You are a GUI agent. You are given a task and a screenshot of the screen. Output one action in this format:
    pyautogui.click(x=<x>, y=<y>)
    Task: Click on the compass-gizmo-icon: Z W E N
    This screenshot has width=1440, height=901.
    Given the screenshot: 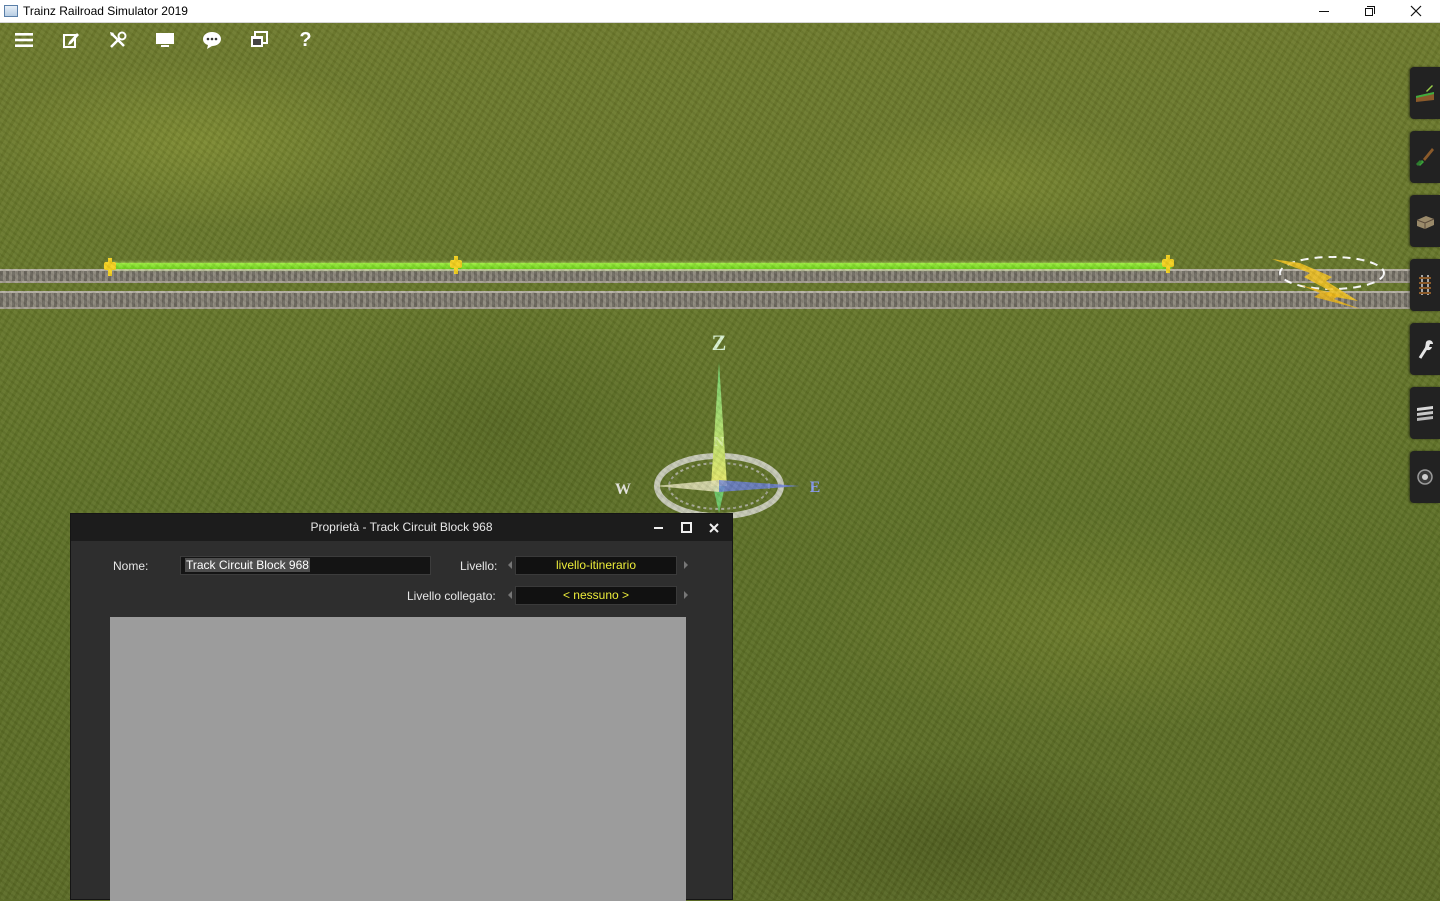 What is the action you would take?
    pyautogui.click(x=720, y=418)
    